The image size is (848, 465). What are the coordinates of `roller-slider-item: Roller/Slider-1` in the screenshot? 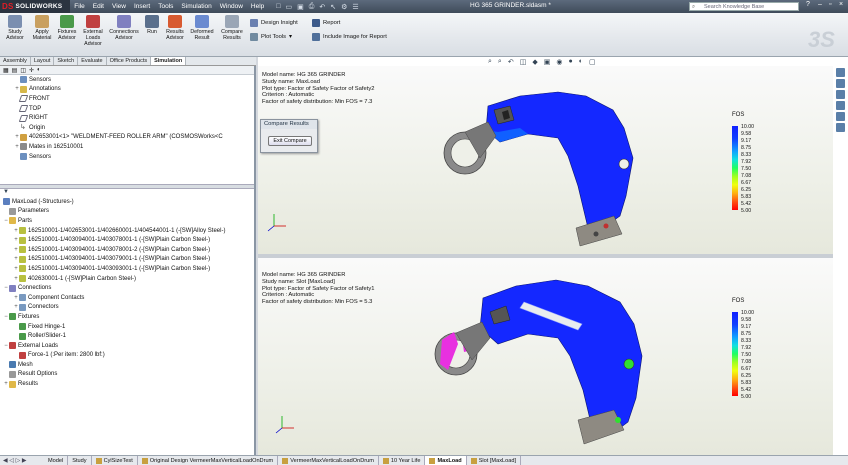 It's located at (128, 336).